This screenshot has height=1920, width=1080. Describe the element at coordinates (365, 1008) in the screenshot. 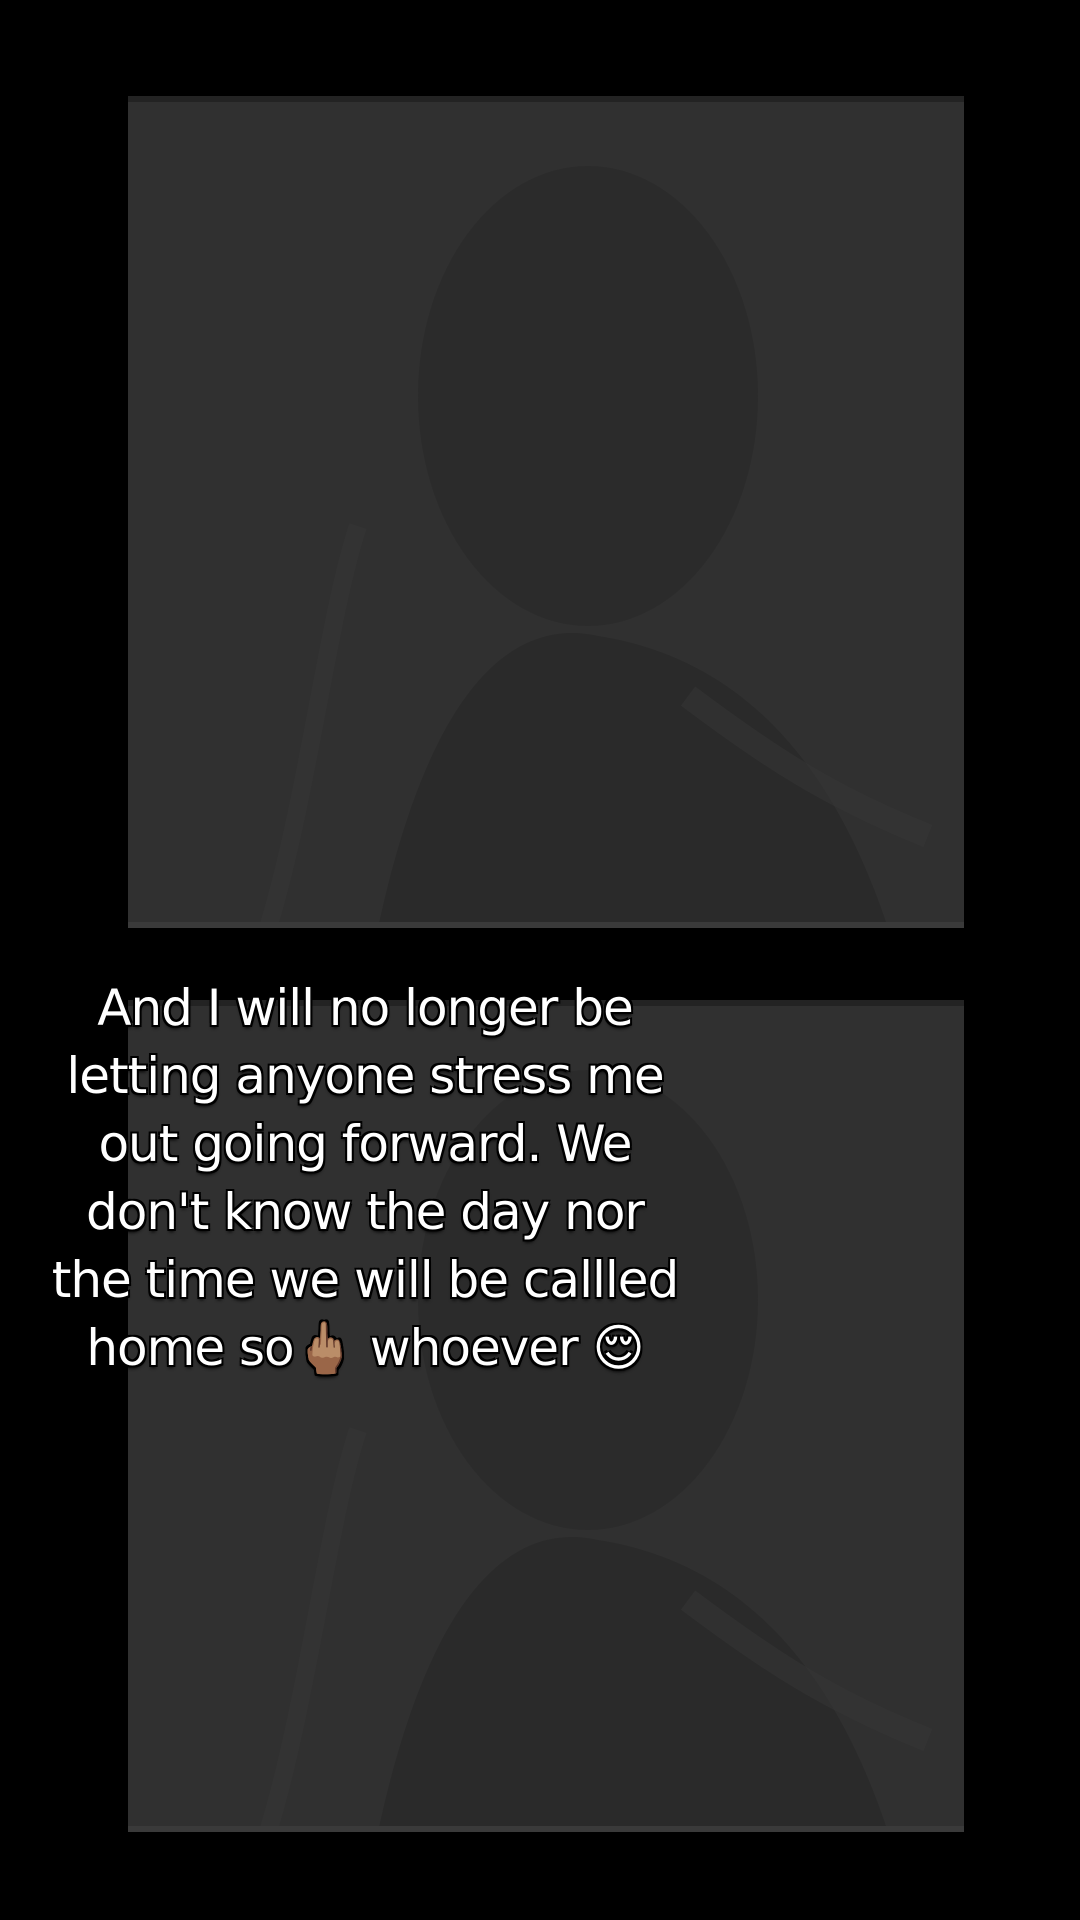

I see `caption-line-1: And I will no longer be` at that location.